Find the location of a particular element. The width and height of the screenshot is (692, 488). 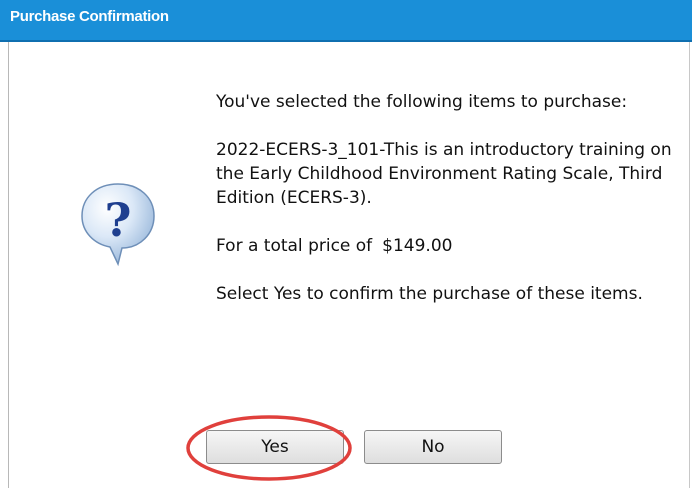

dialog-title: Purchase Confirmation is located at coordinates (89, 16).